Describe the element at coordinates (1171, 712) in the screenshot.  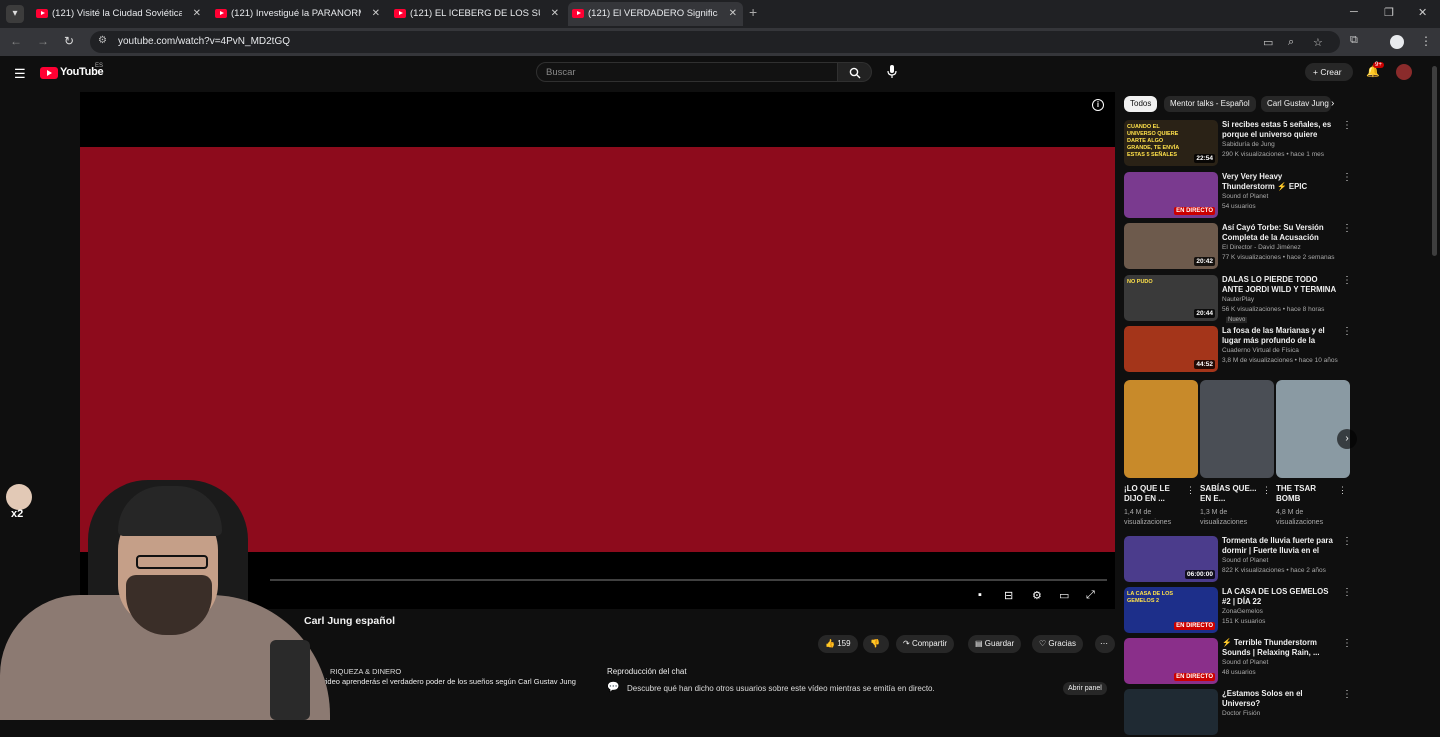
I see `video-thumbnail` at that location.